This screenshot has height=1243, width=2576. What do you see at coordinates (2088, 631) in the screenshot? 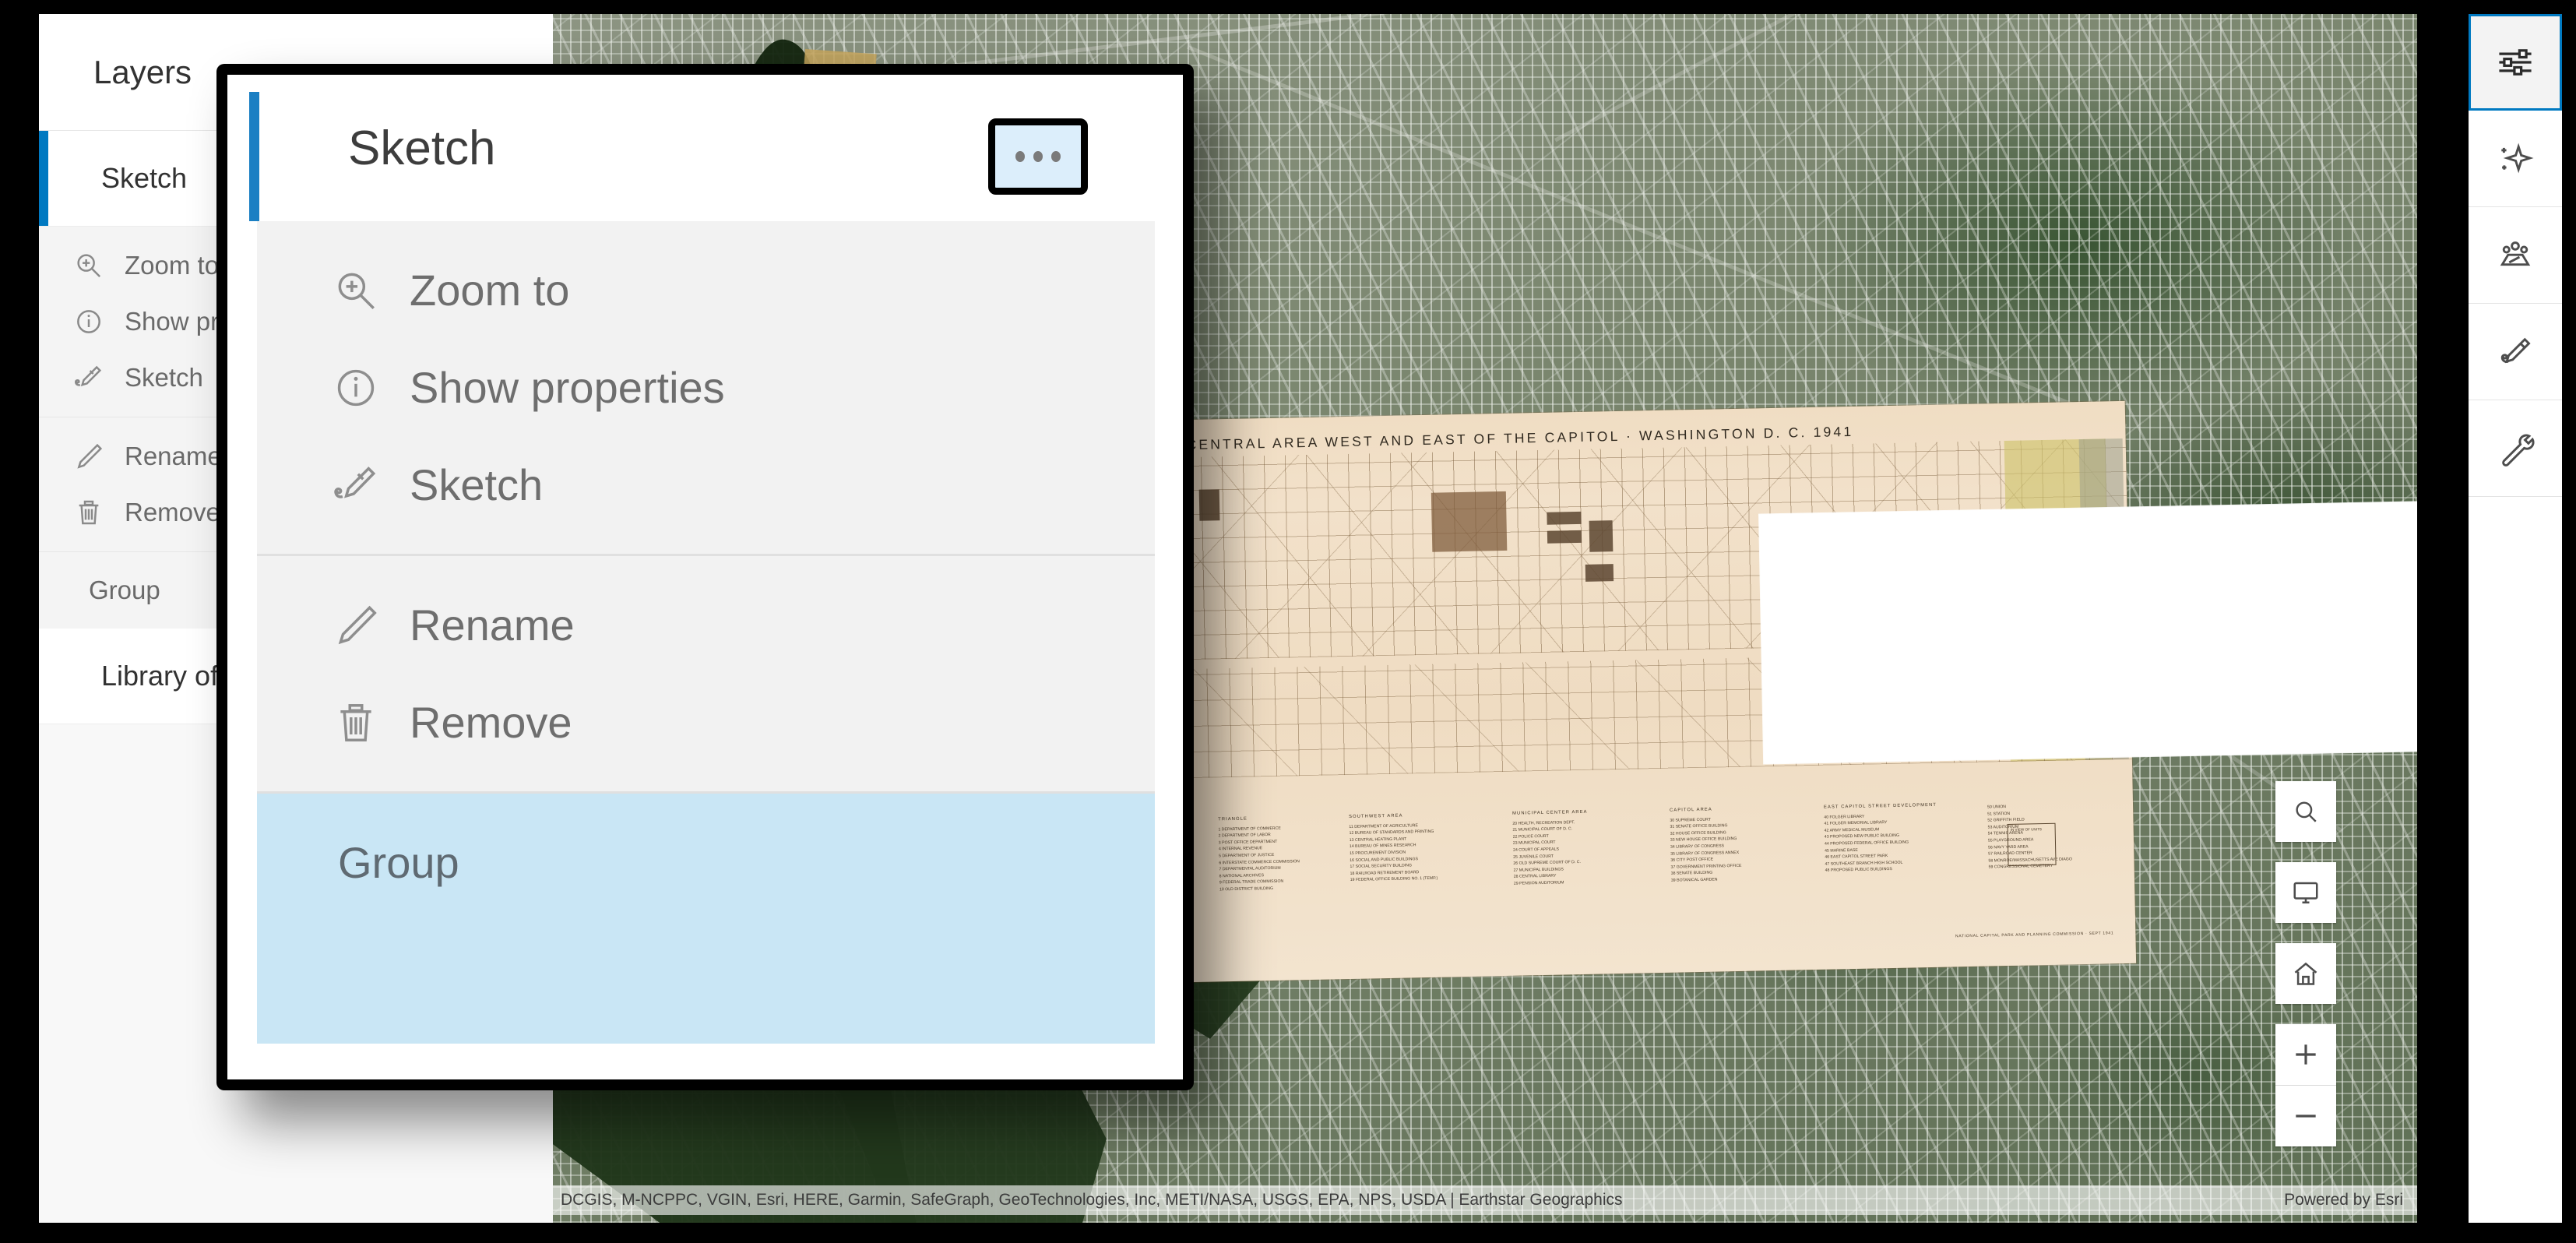
I see `sketch-polygon-graphic` at bounding box center [2088, 631].